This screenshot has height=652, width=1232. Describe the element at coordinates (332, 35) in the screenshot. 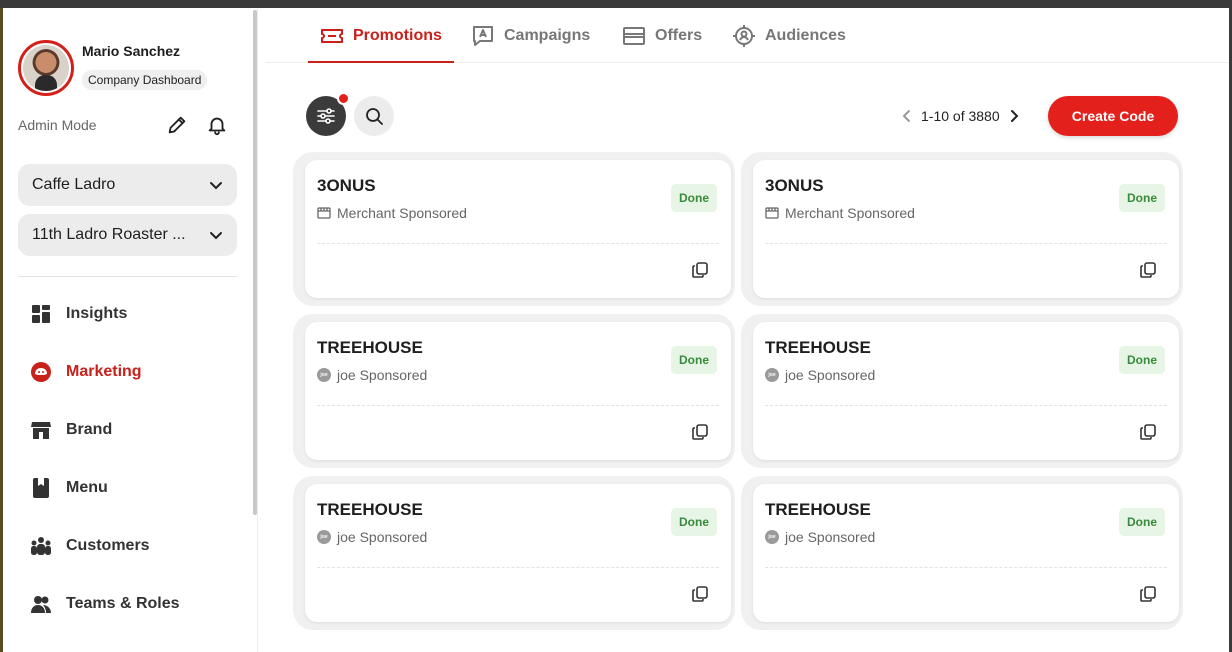

I see `ticket-icon` at that location.